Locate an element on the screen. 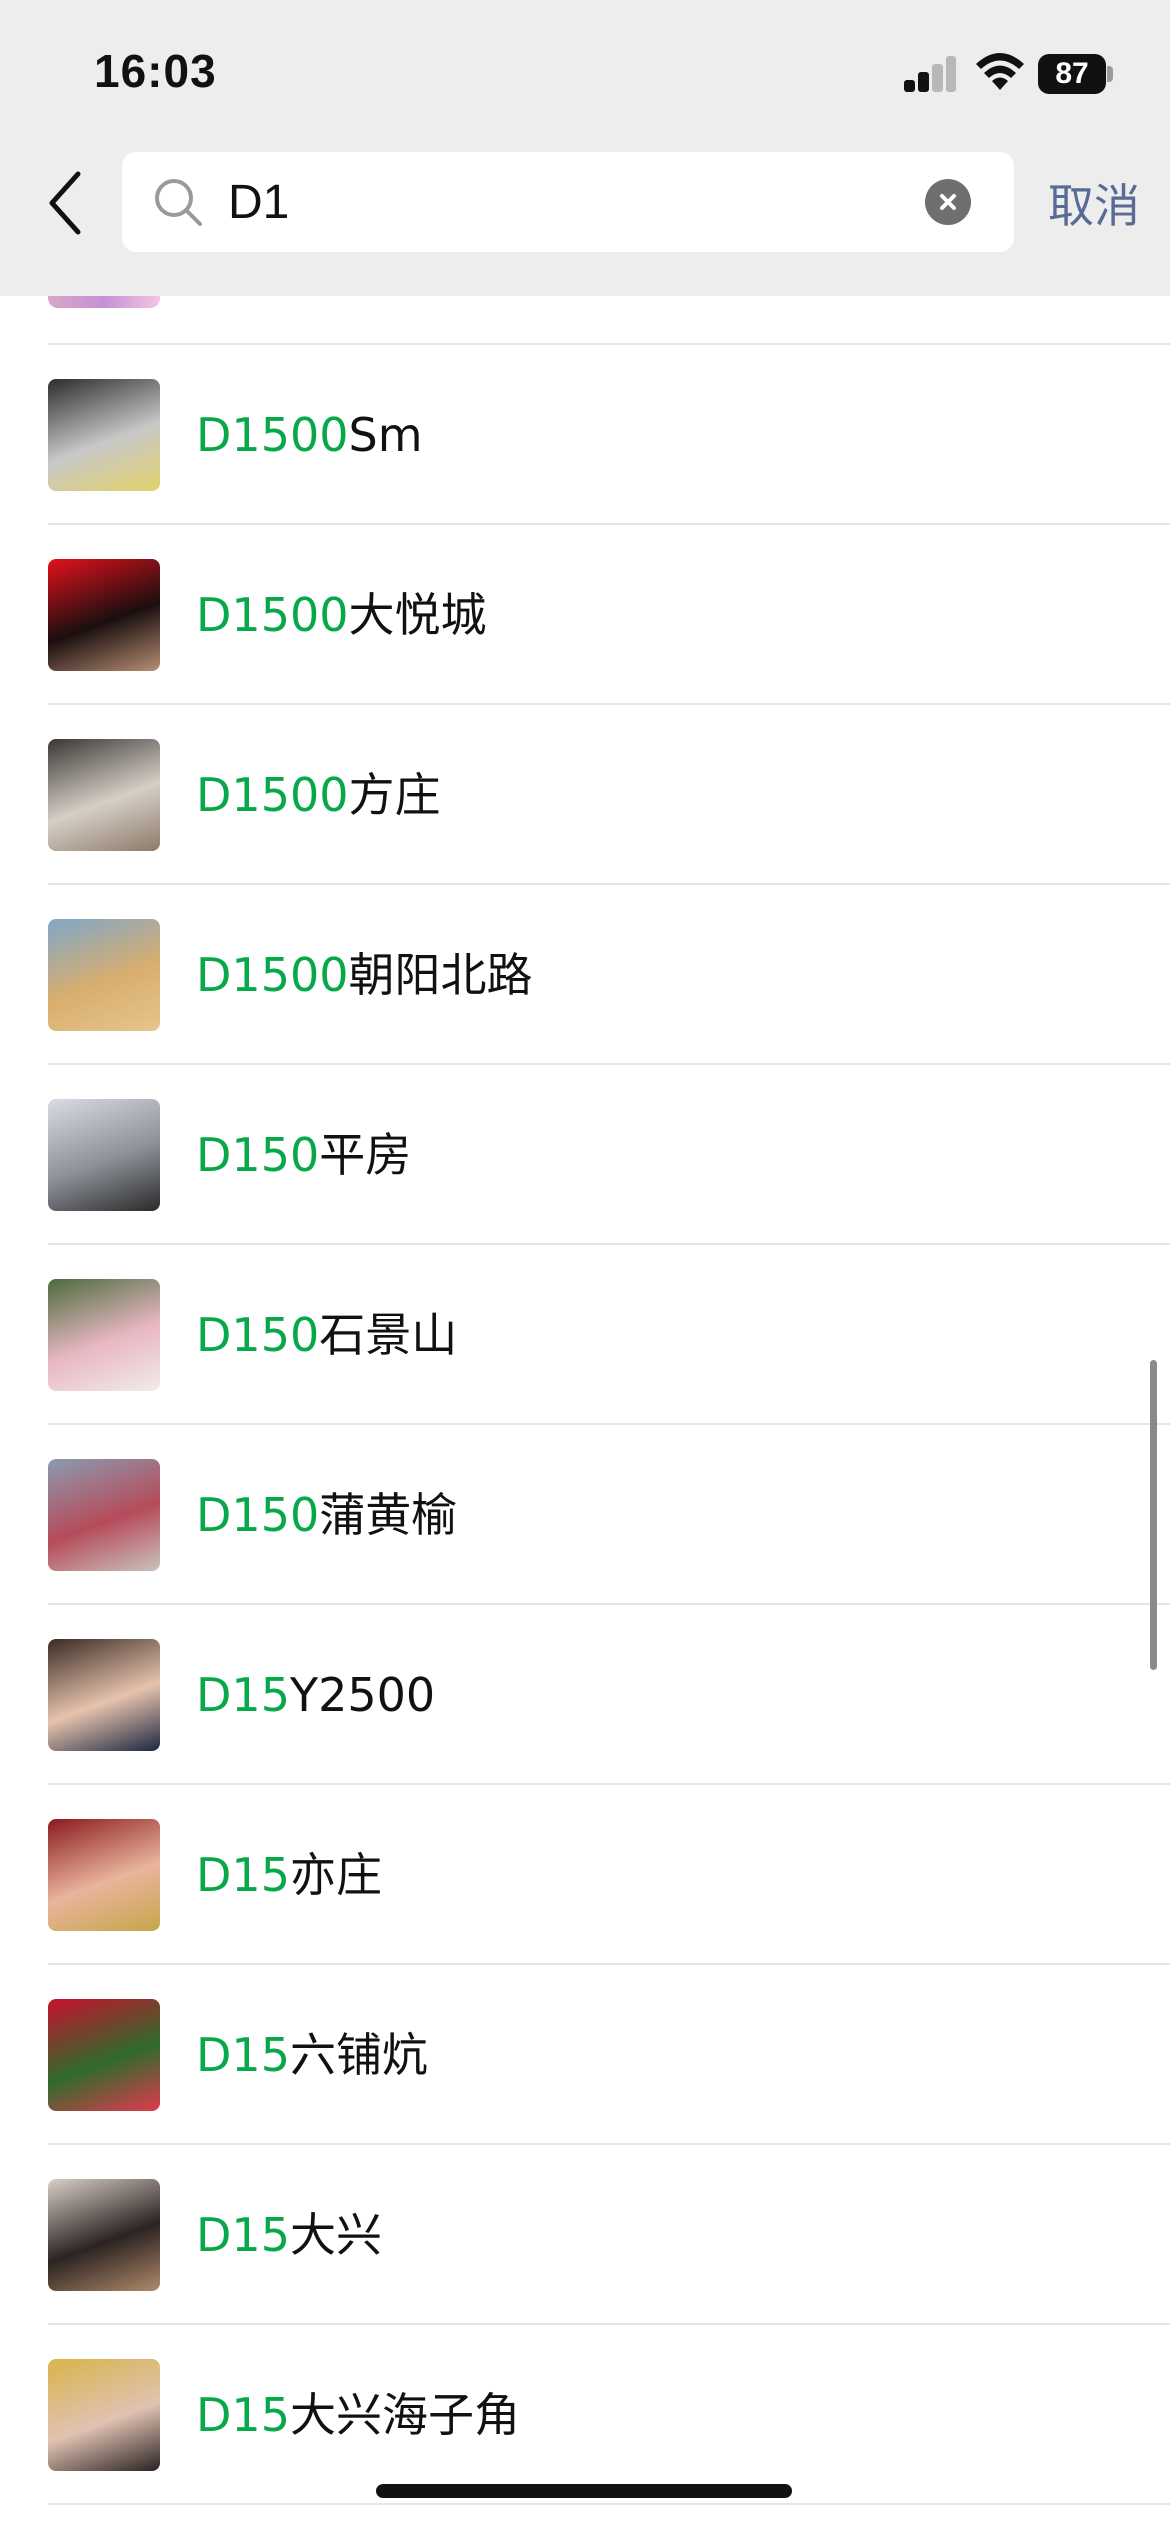 The width and height of the screenshot is (1170, 2532). list-item: D15Y2500 is located at coordinates (585, 1695).